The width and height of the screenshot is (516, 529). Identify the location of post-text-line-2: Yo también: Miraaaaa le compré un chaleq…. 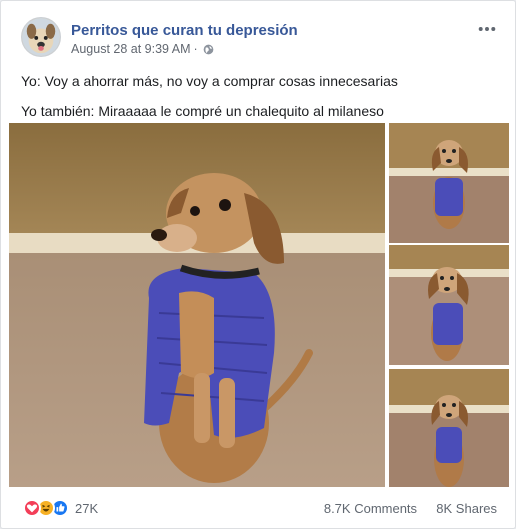
(202, 111).